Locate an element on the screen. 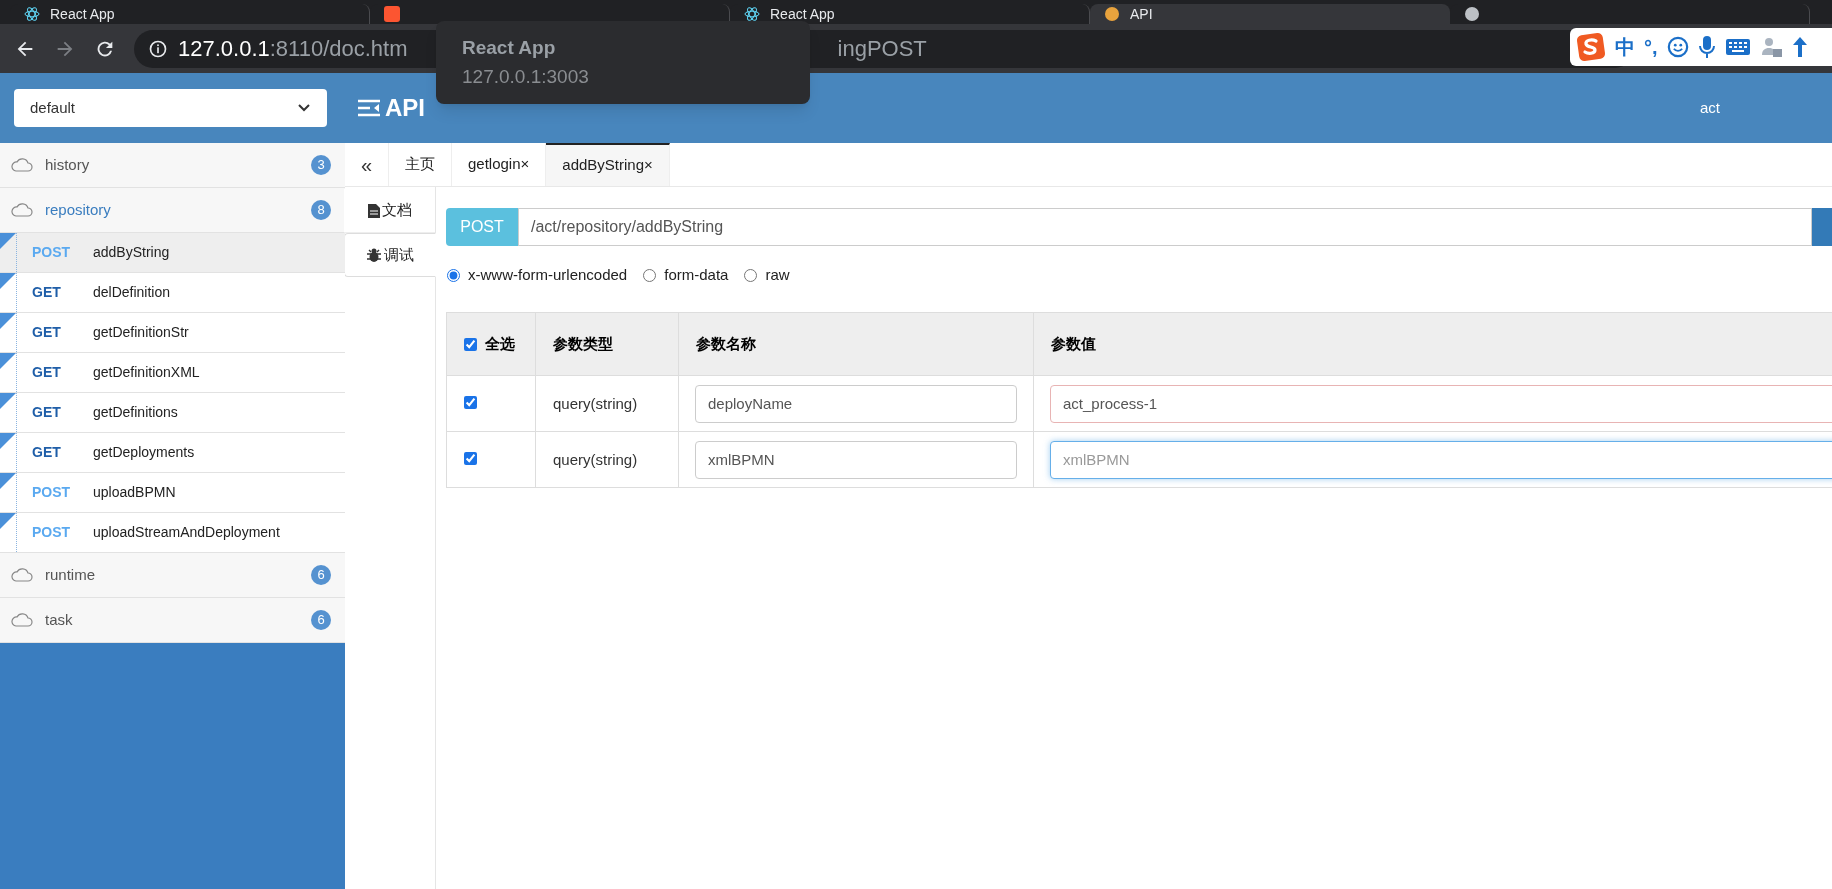  endpoint-item: GET getDeployments is located at coordinates (172, 453).